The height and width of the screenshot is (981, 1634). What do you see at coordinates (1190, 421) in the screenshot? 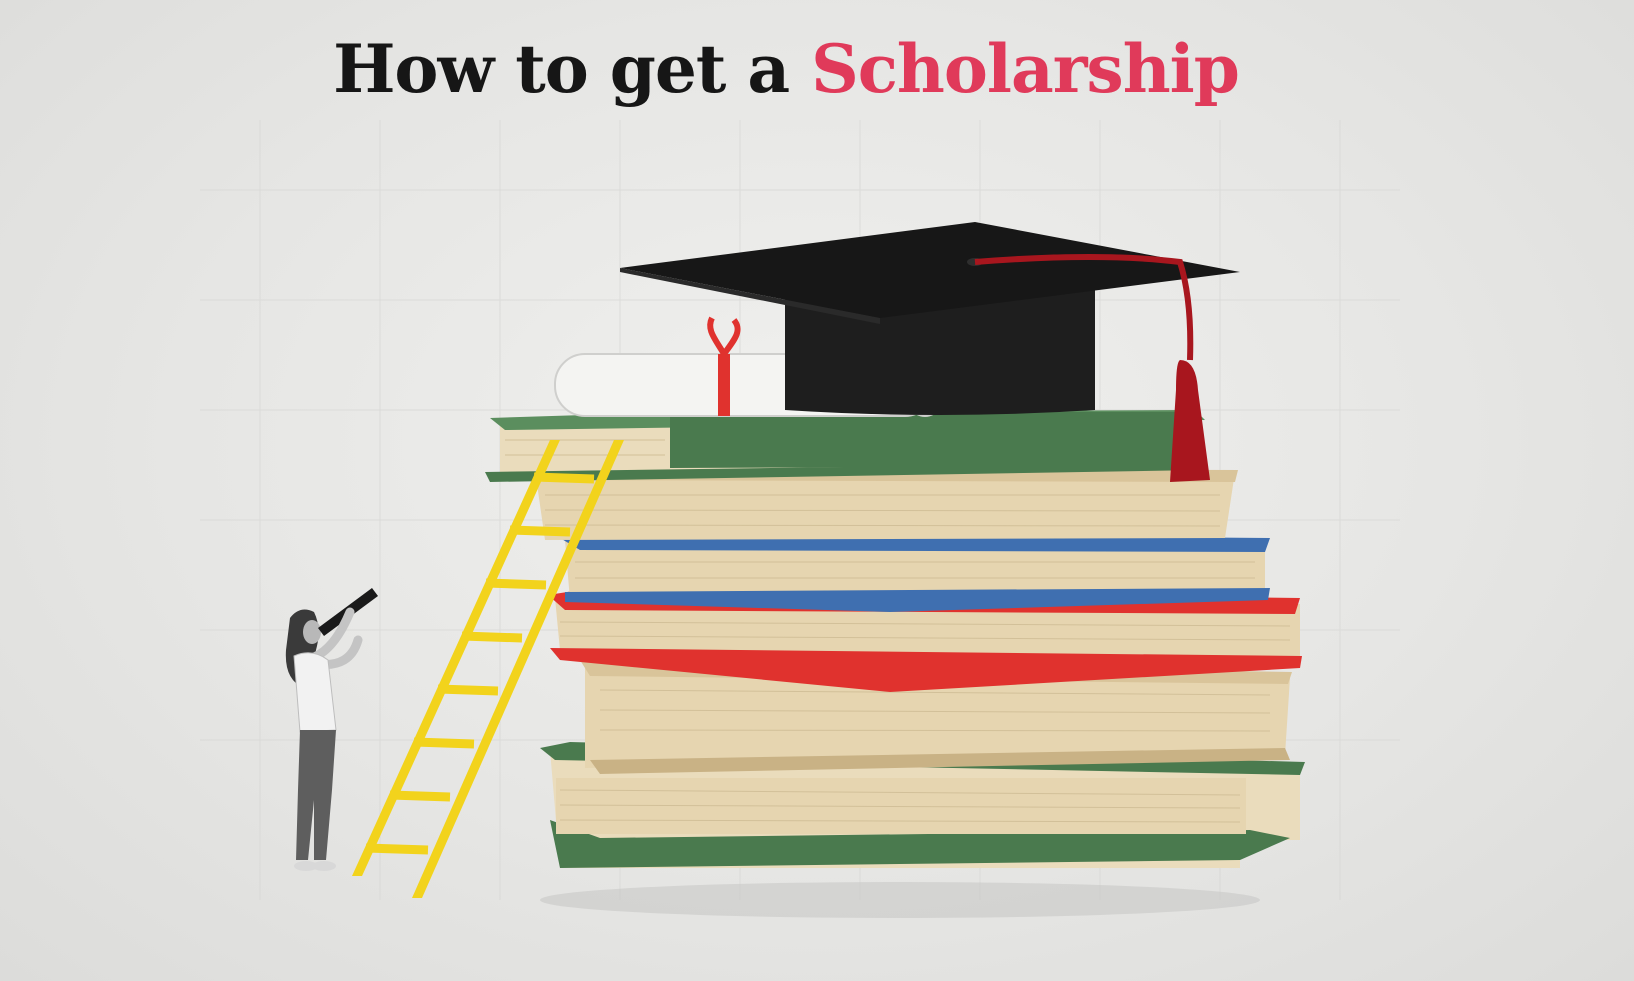
I see `tassel-icon` at bounding box center [1190, 421].